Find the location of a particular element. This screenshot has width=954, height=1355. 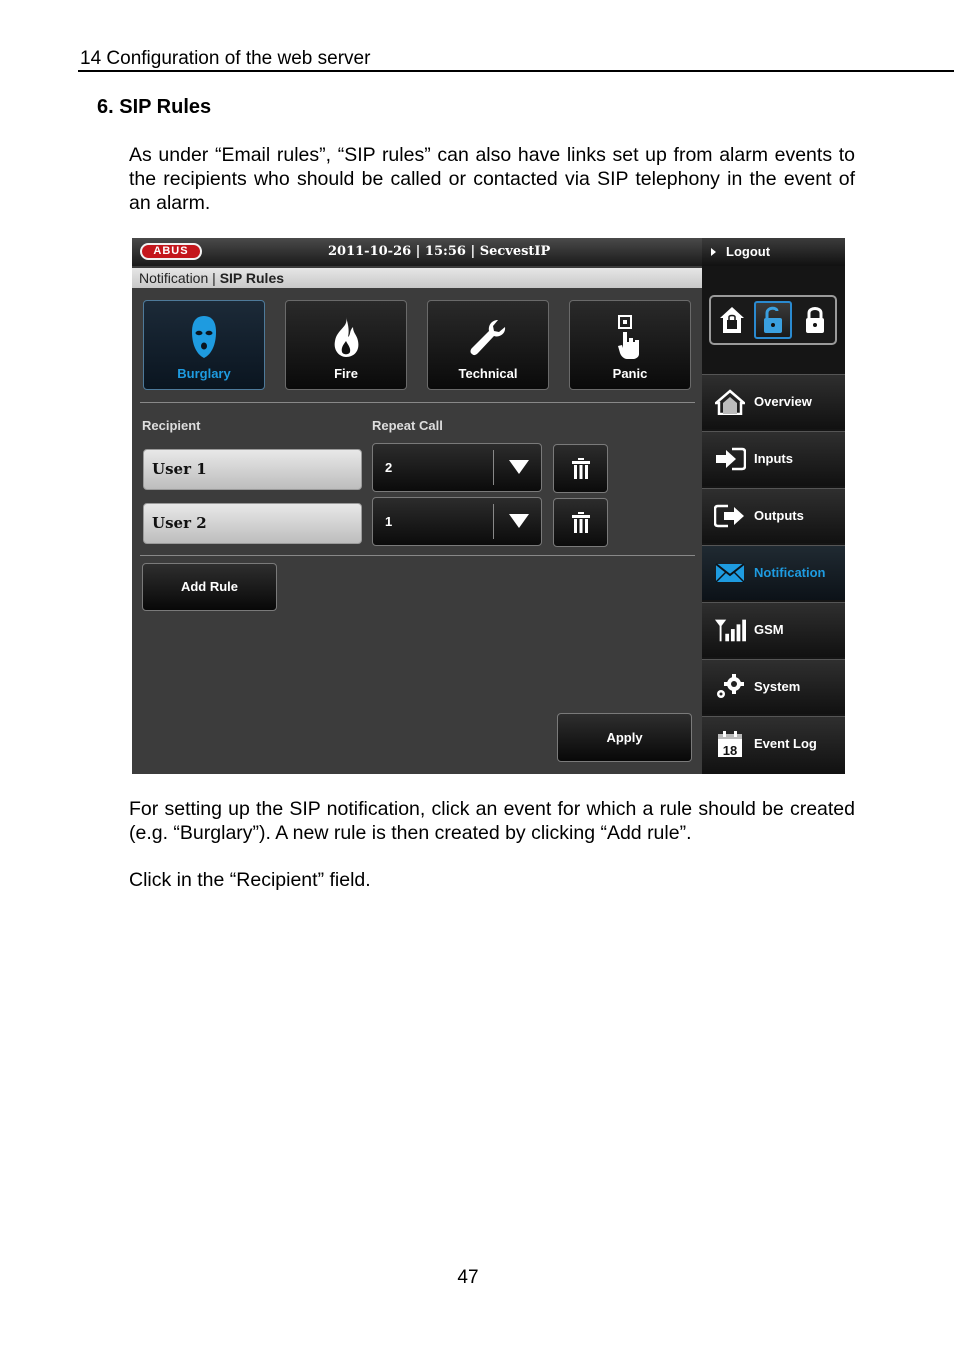

event-label: Burglary is located at coordinates (204, 373).